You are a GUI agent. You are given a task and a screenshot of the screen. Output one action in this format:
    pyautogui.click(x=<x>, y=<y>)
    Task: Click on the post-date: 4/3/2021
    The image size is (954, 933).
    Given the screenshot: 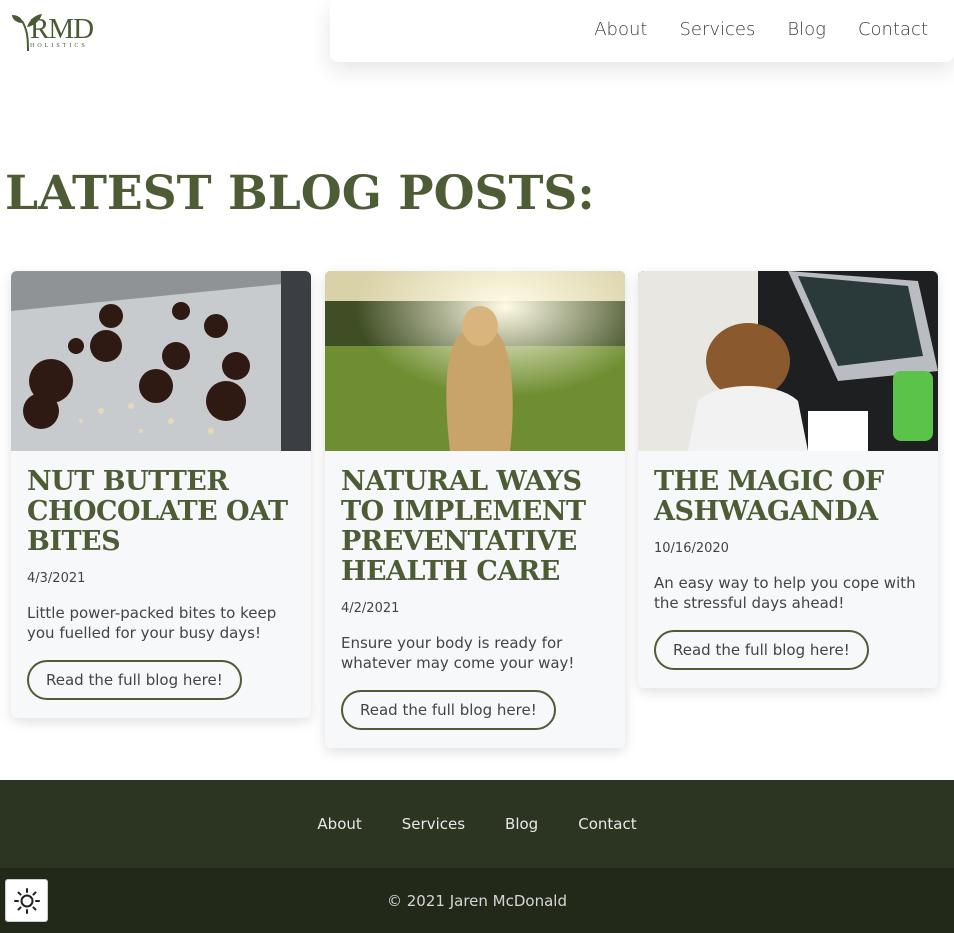 What is the action you would take?
    pyautogui.click(x=56, y=578)
    